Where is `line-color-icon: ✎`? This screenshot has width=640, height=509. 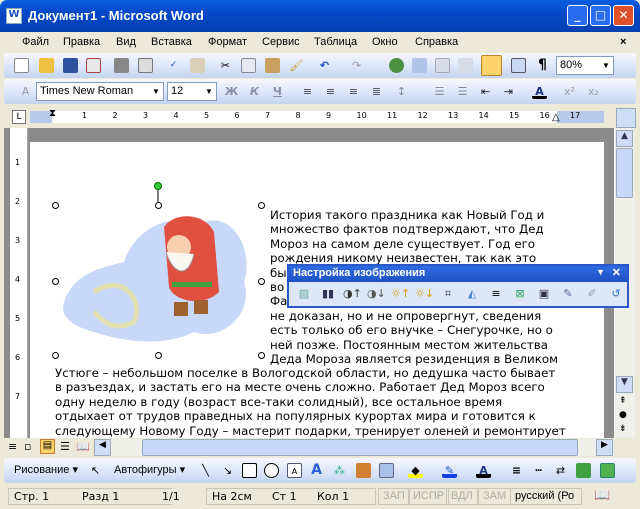
line-color-icon: ✎ is located at coordinates (449, 470).